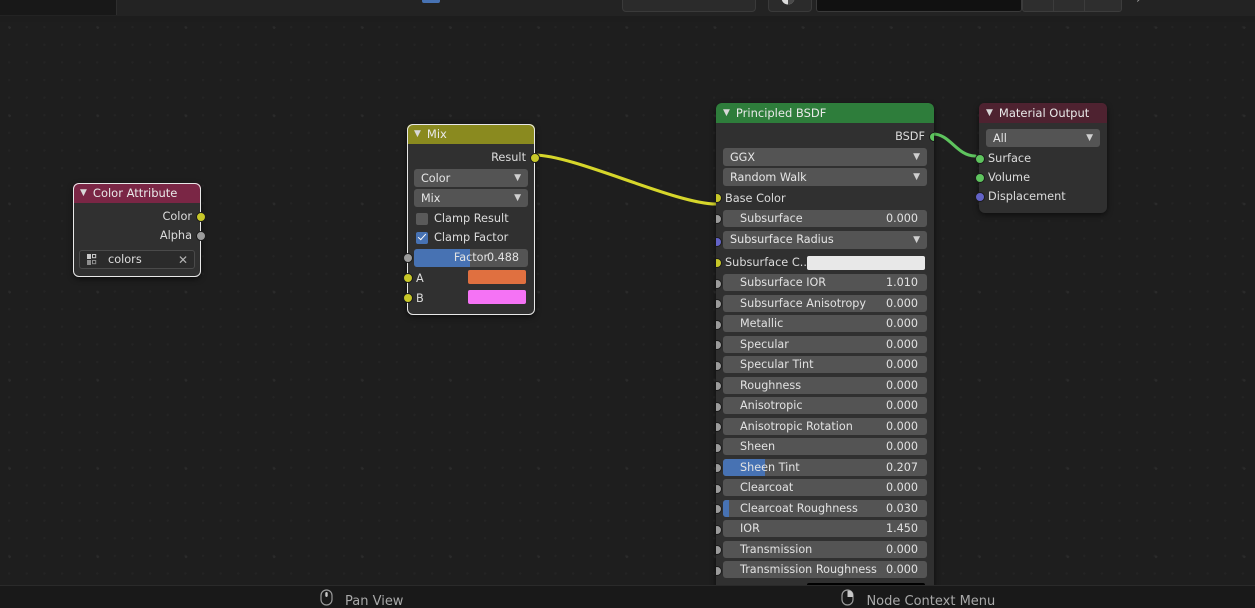 This screenshot has height=608, width=1255. I want to click on output-socket-color: Color, so click(139, 216).